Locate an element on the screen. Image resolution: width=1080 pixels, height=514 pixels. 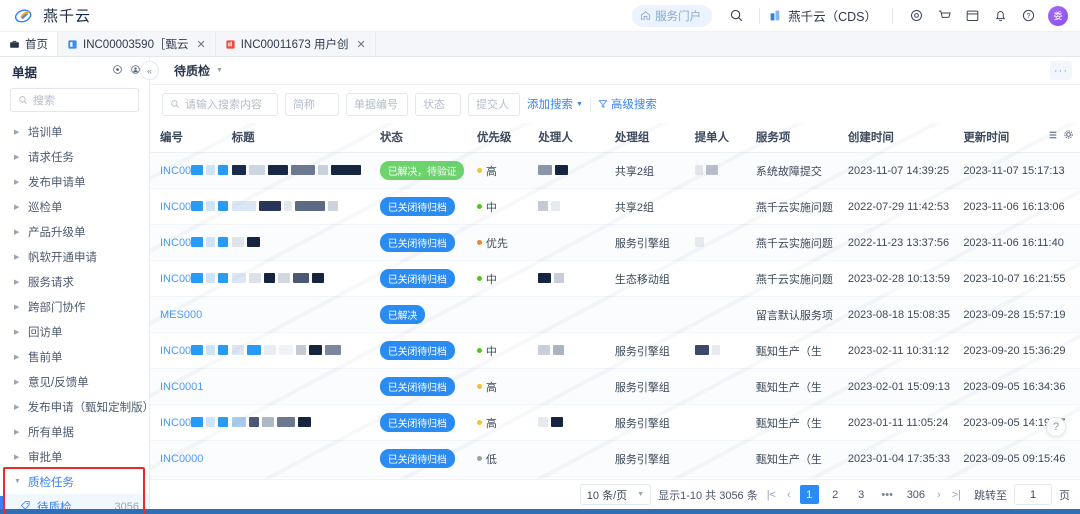
density-icon is located at coordinates (1053, 136).